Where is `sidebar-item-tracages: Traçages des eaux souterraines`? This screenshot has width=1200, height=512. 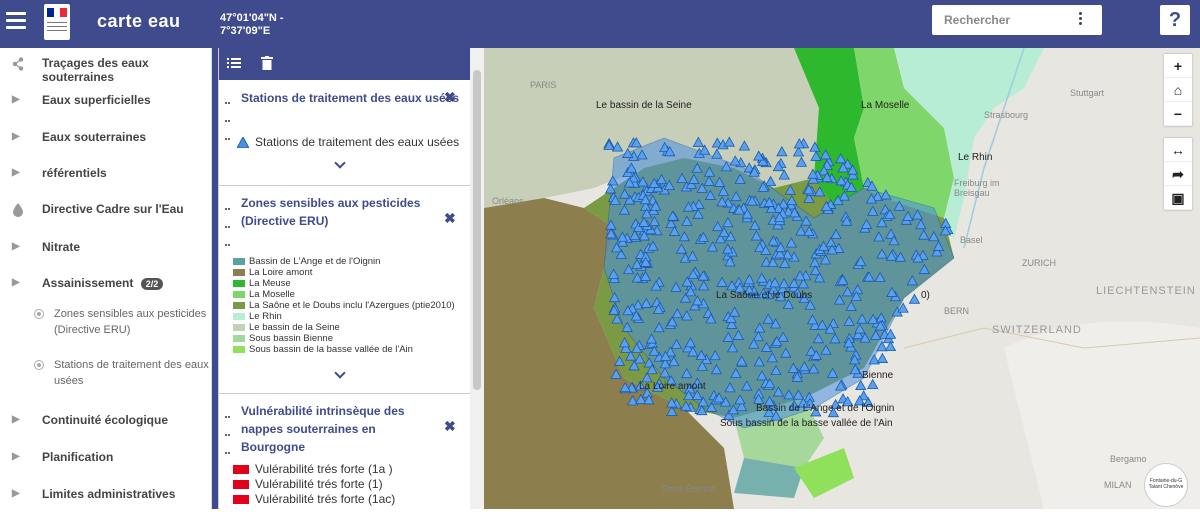 sidebar-item-tracages: Traçages des eaux souterraines is located at coordinates (106, 67).